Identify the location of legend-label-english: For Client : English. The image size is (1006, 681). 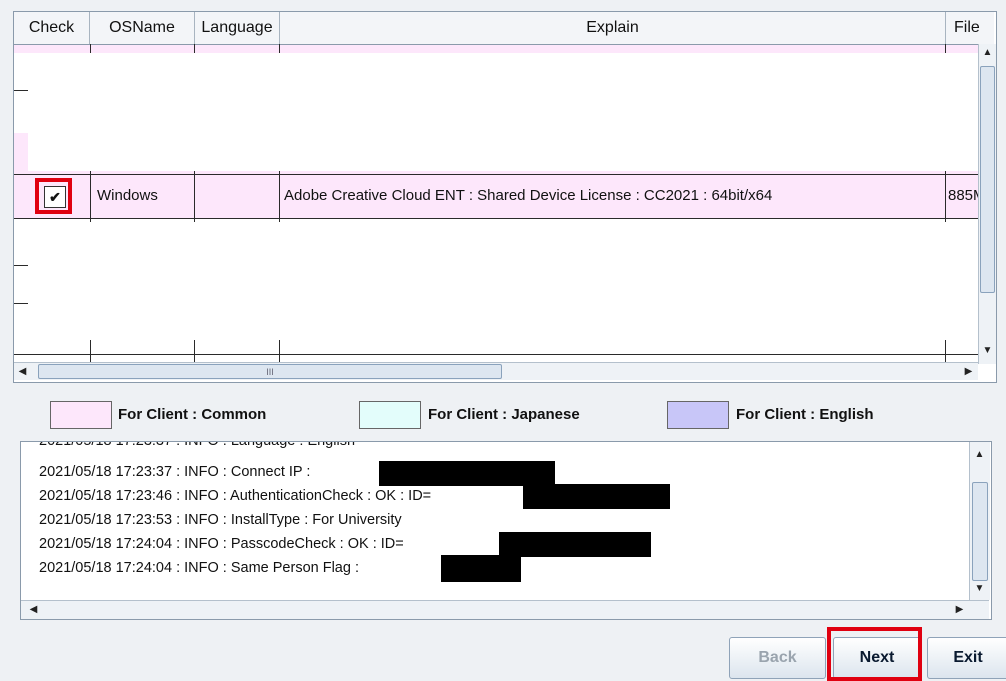
(805, 414).